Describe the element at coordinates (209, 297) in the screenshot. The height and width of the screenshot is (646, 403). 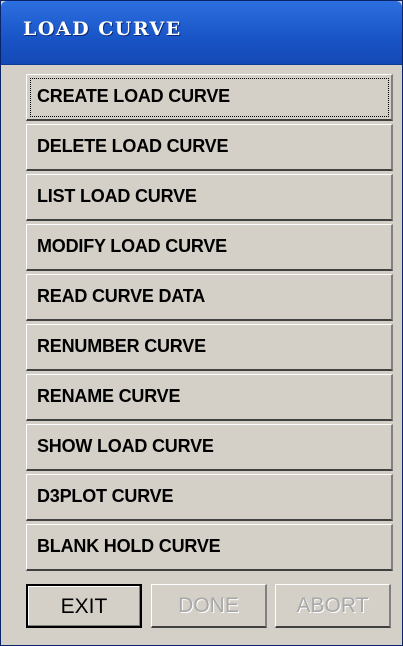
I see `read-curve-data-button: READ CURVE DATA` at that location.